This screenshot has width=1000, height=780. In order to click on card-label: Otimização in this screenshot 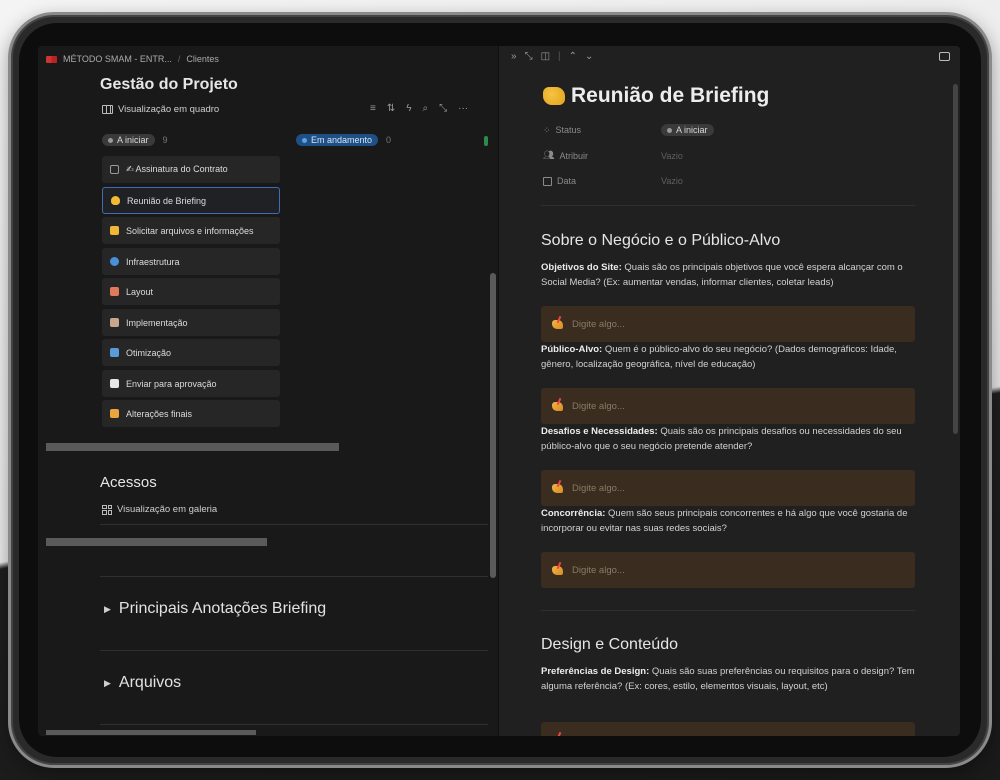, I will do `click(149, 352)`.